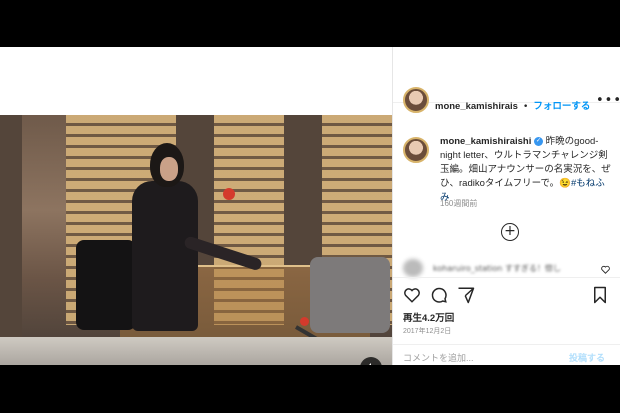 This screenshot has width=620, height=413. What do you see at coordinates (506, 80) in the screenshot?
I see `post-header: mone_kamishirais • フォローする •••` at bounding box center [506, 80].